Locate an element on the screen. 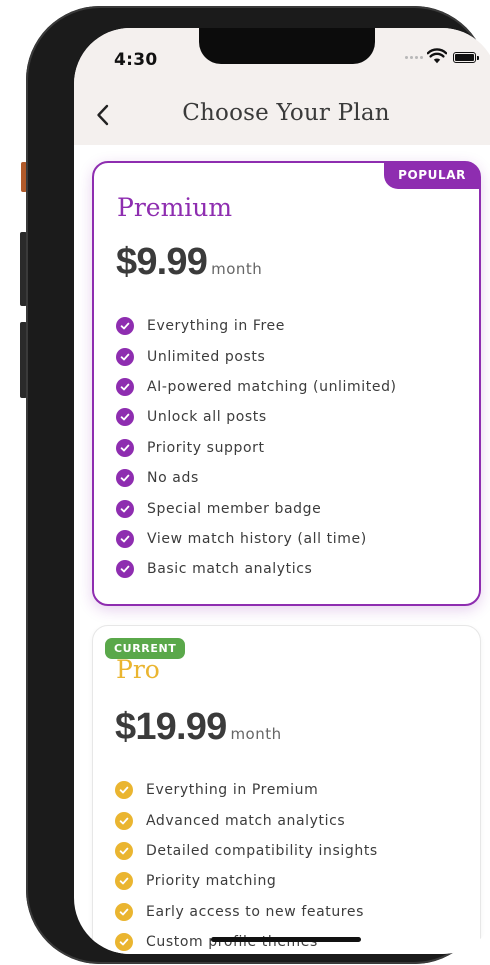 This screenshot has height=965, width=490. price-row: $19.99 month is located at coordinates (198, 727).